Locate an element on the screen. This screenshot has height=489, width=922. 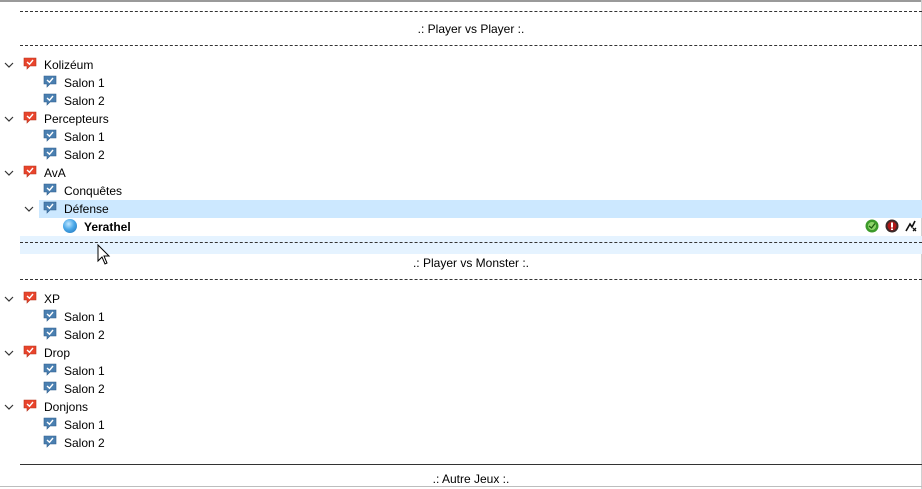
channel-label: Drop is located at coordinates (57, 353).